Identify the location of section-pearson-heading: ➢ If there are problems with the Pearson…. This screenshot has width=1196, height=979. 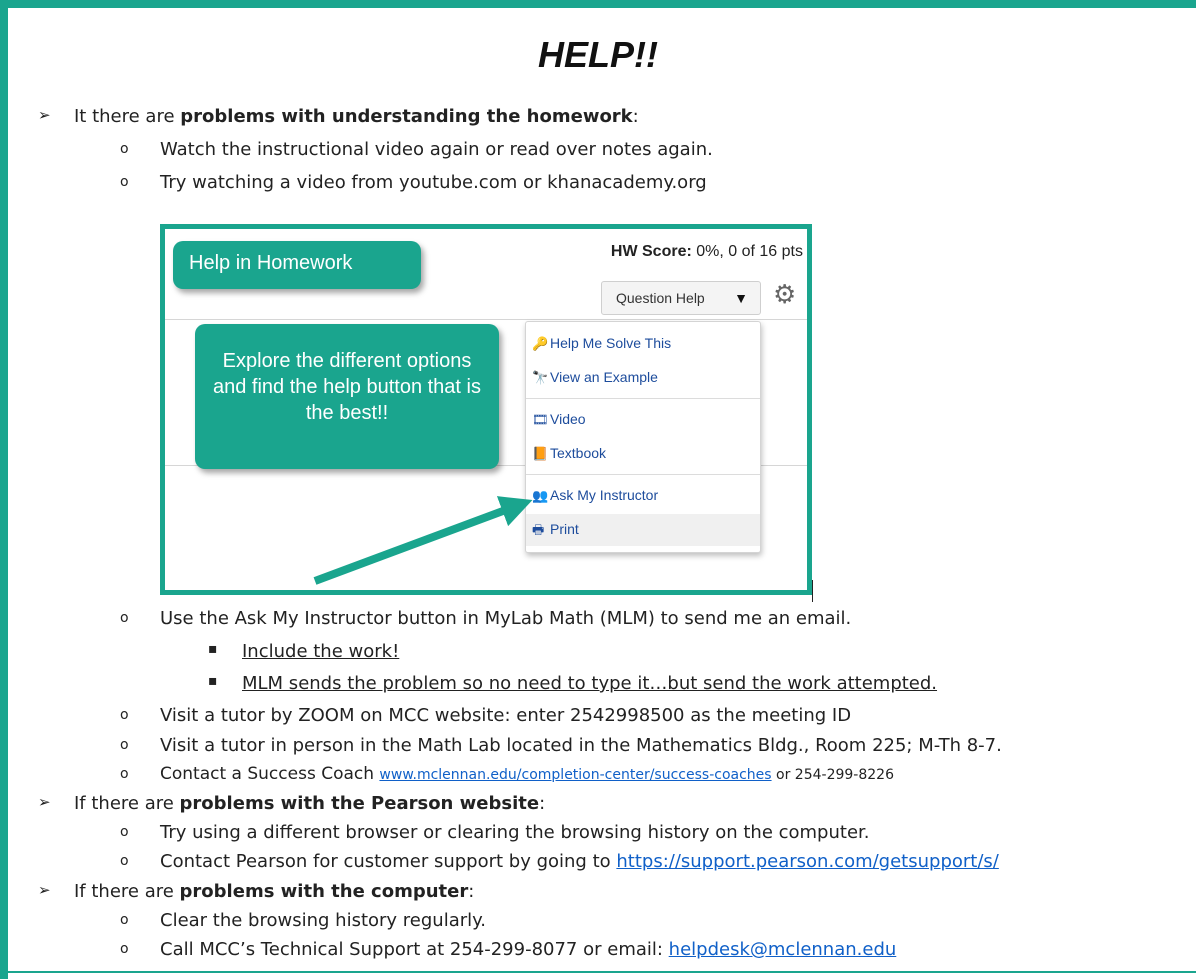
(292, 803).